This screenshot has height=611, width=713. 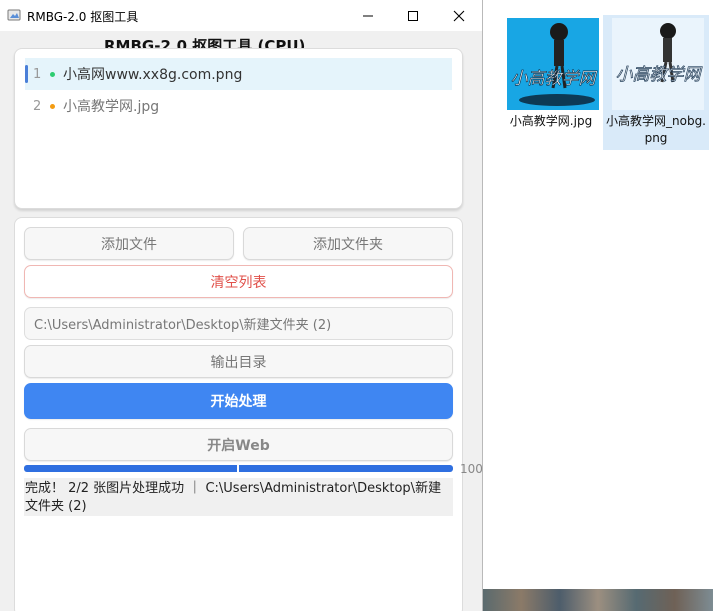 I want to click on file-list-item: 1 小高网www.xx8g.com.png, so click(x=238, y=74).